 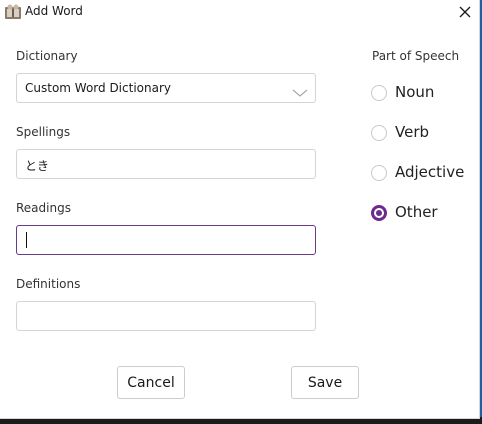 I want to click on dictionary-app-icon, so click(x=13, y=11).